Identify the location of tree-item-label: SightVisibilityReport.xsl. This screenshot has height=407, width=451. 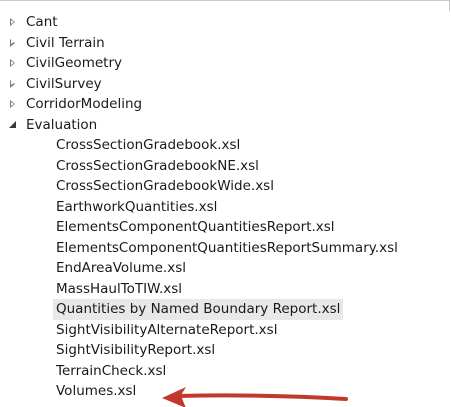
(136, 350).